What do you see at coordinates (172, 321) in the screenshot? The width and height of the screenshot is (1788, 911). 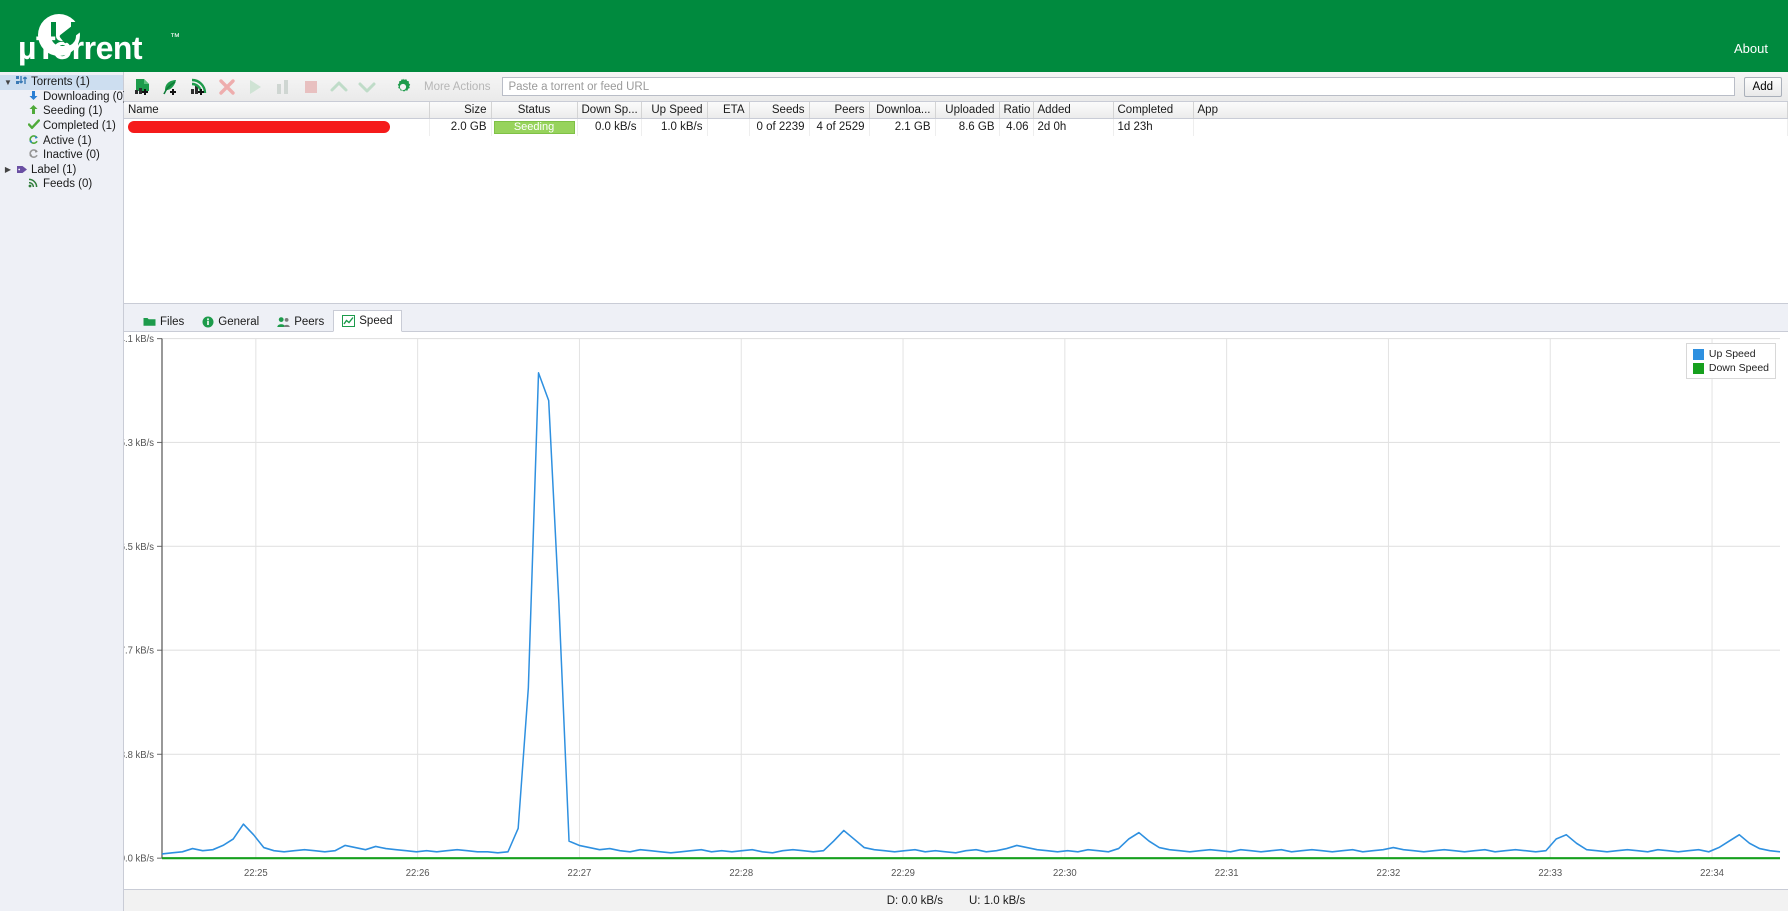 I see `tab-label: Files` at bounding box center [172, 321].